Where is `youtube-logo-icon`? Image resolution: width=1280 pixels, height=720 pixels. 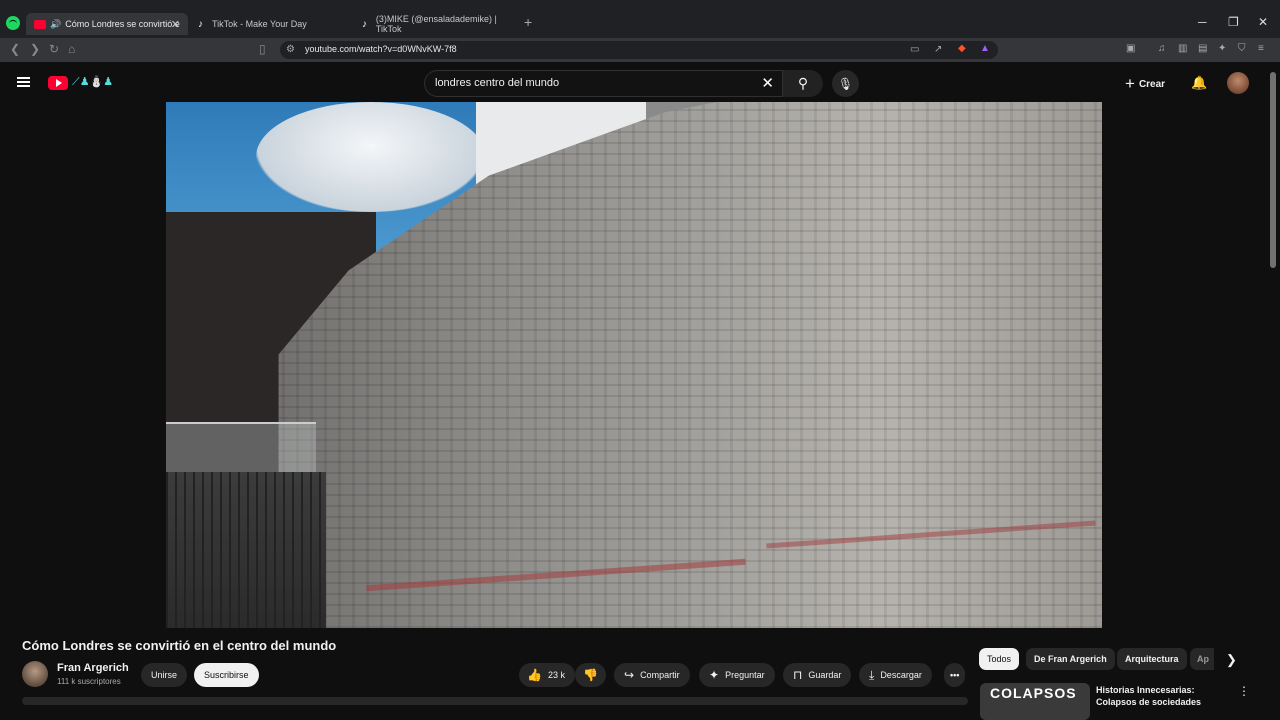
youtube-logo-icon is located at coordinates (58, 83).